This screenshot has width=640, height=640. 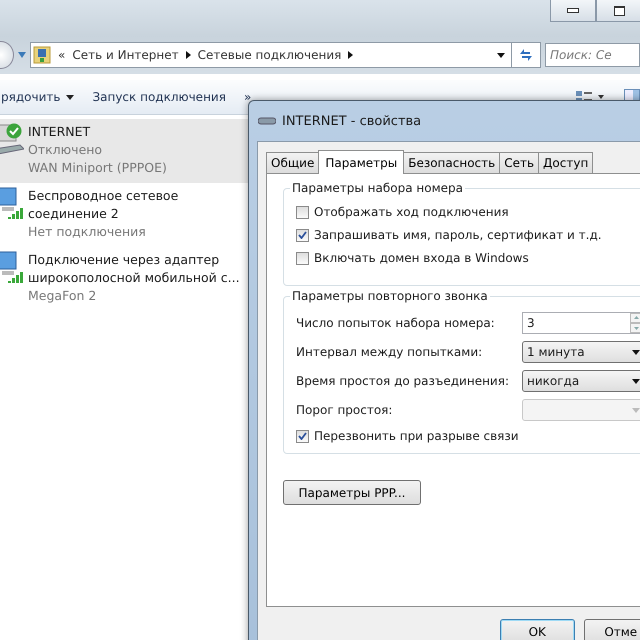 I want to click on toolbar-button: Запуск подключения, so click(x=159, y=97).